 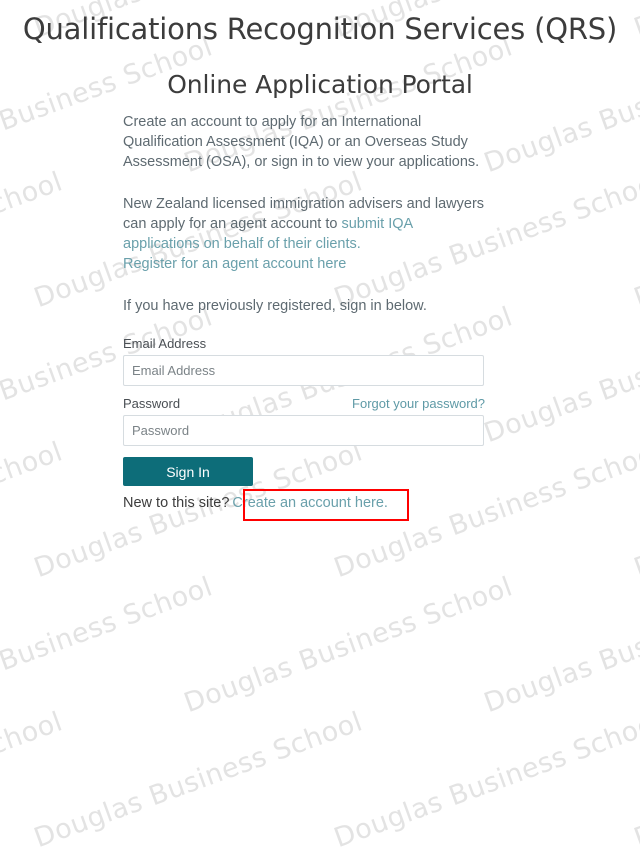 I want to click on email-label: Email Address, so click(x=165, y=343).